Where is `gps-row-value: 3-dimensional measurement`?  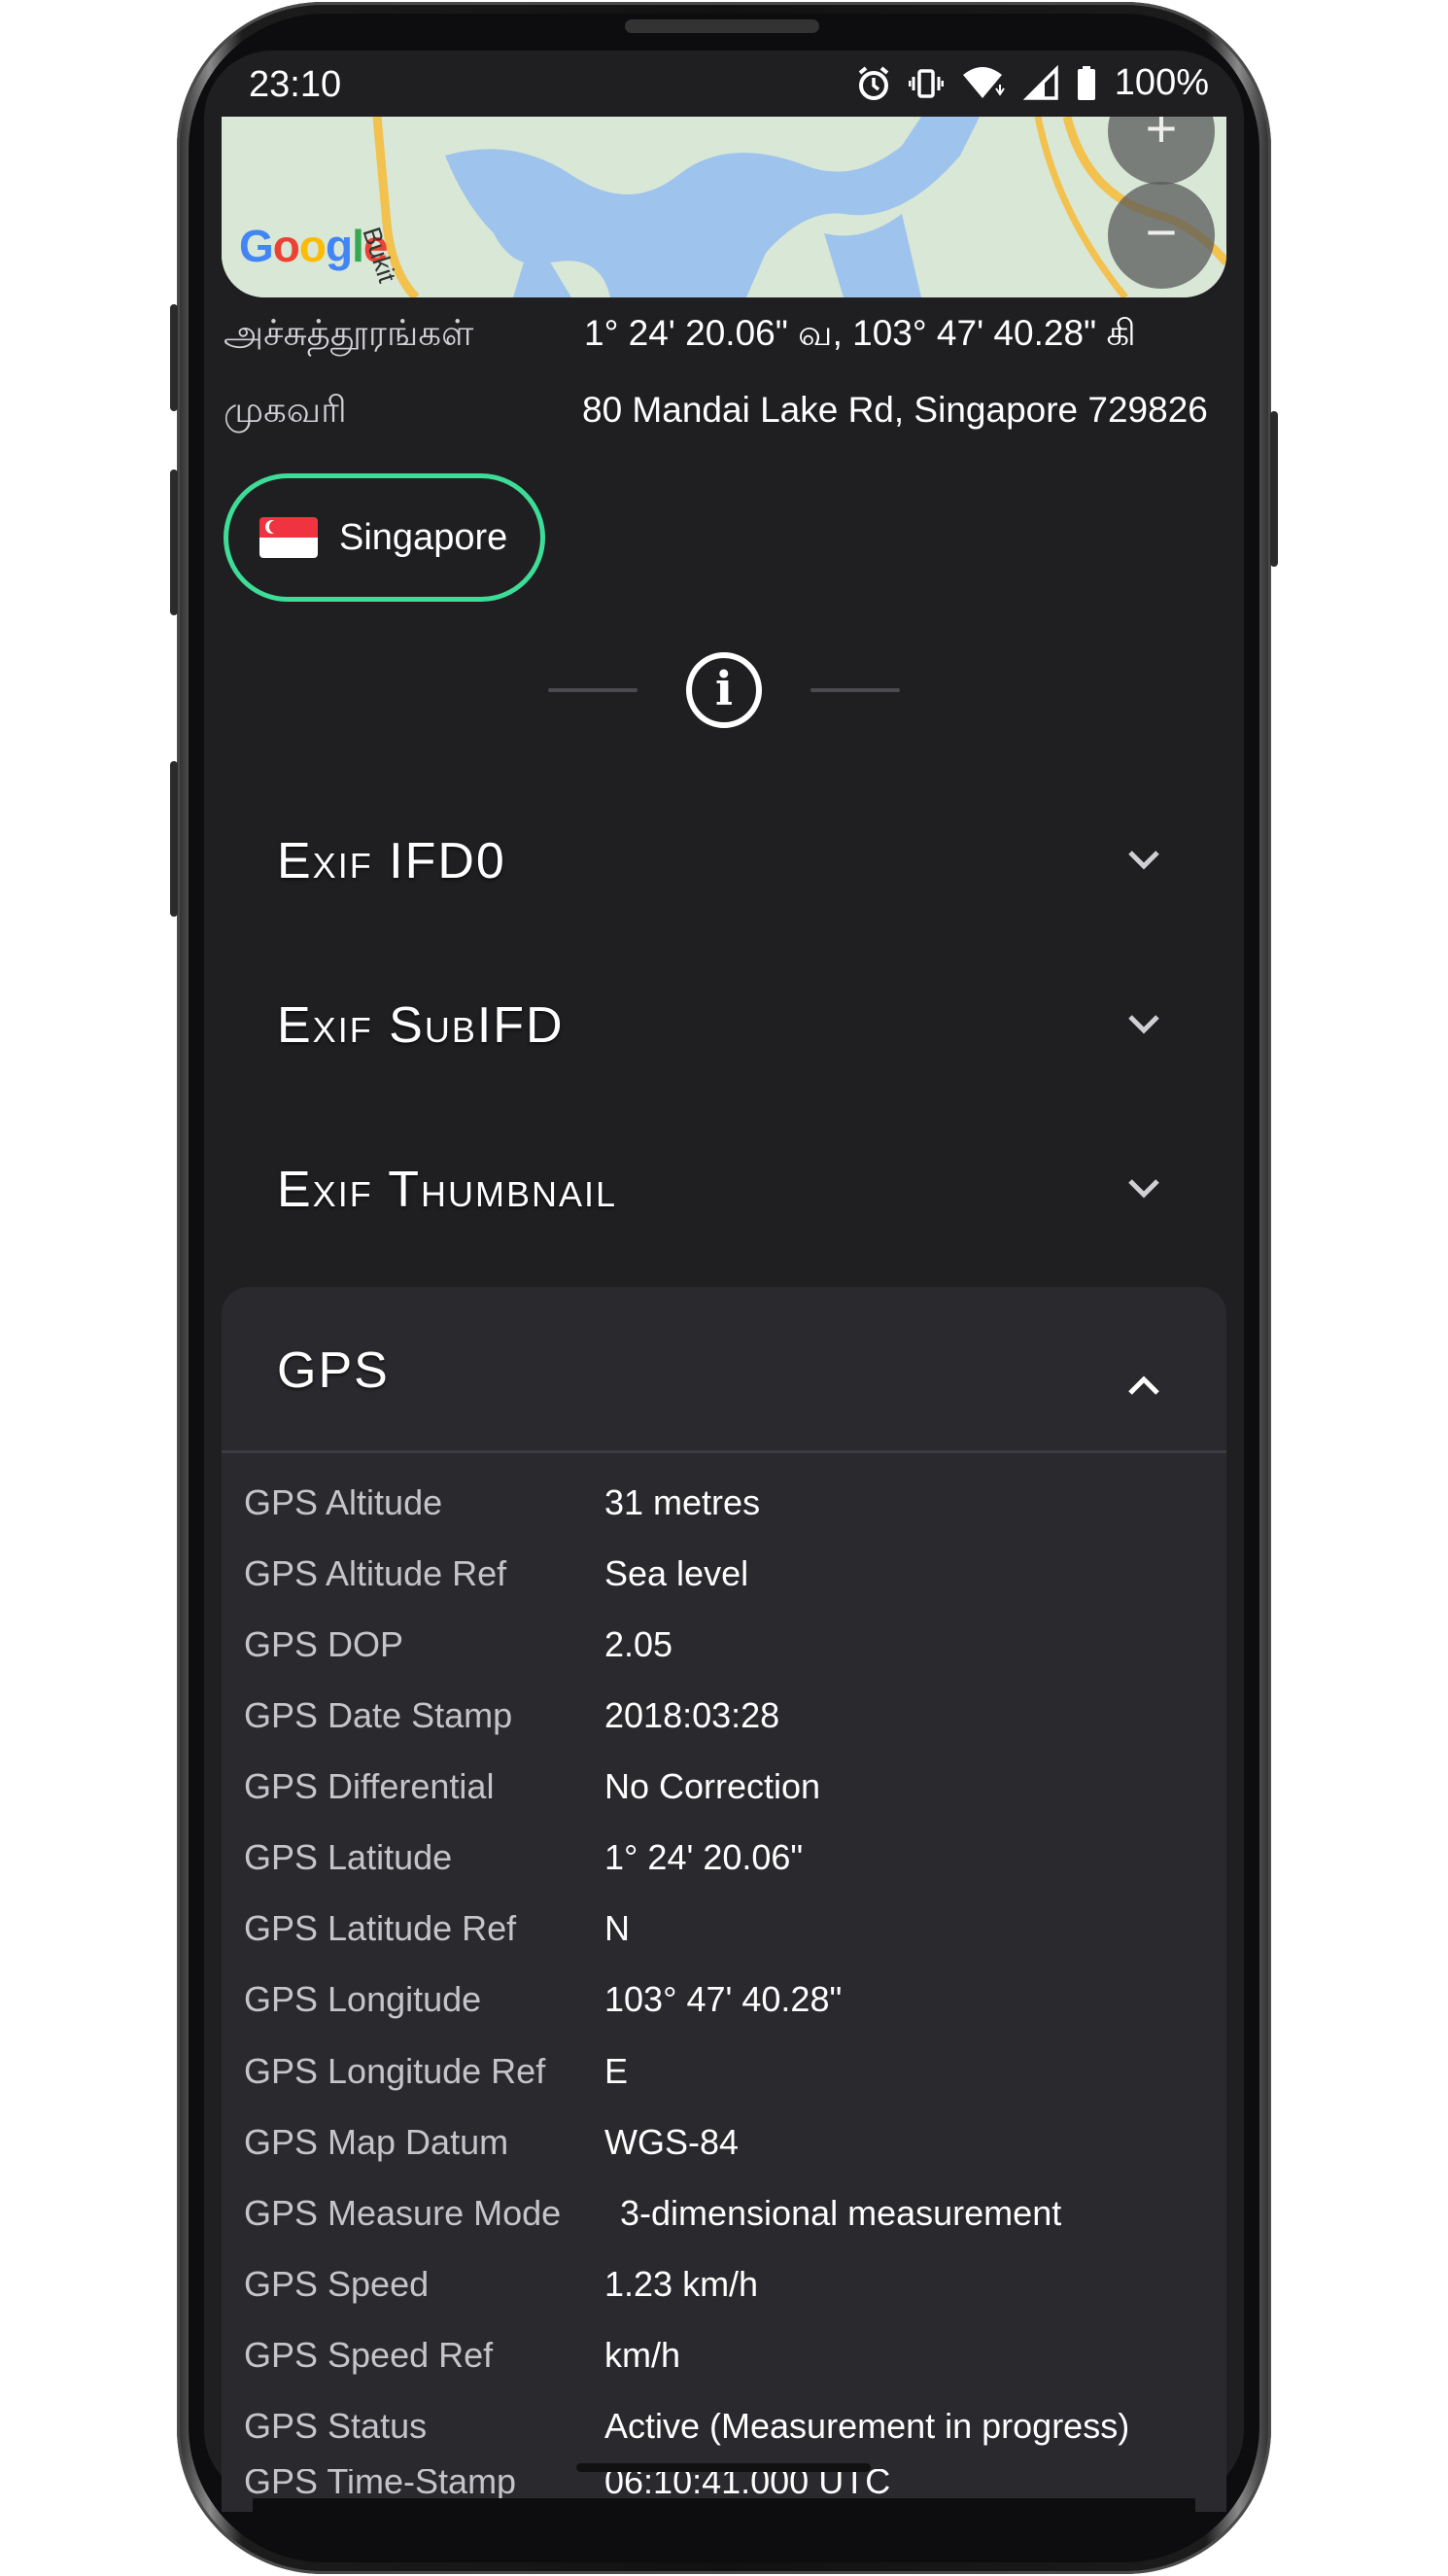 gps-row-value: 3-dimensional measurement is located at coordinates (840, 2213).